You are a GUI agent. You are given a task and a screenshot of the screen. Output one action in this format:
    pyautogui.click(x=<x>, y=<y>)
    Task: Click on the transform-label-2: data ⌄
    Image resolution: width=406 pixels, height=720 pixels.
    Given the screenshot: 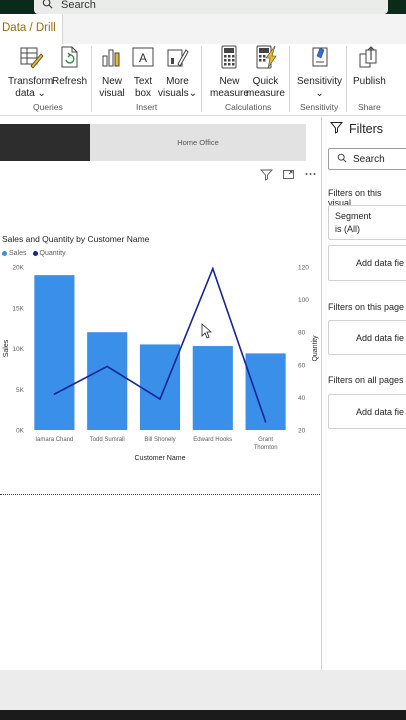 What is the action you would take?
    pyautogui.click(x=30, y=94)
    